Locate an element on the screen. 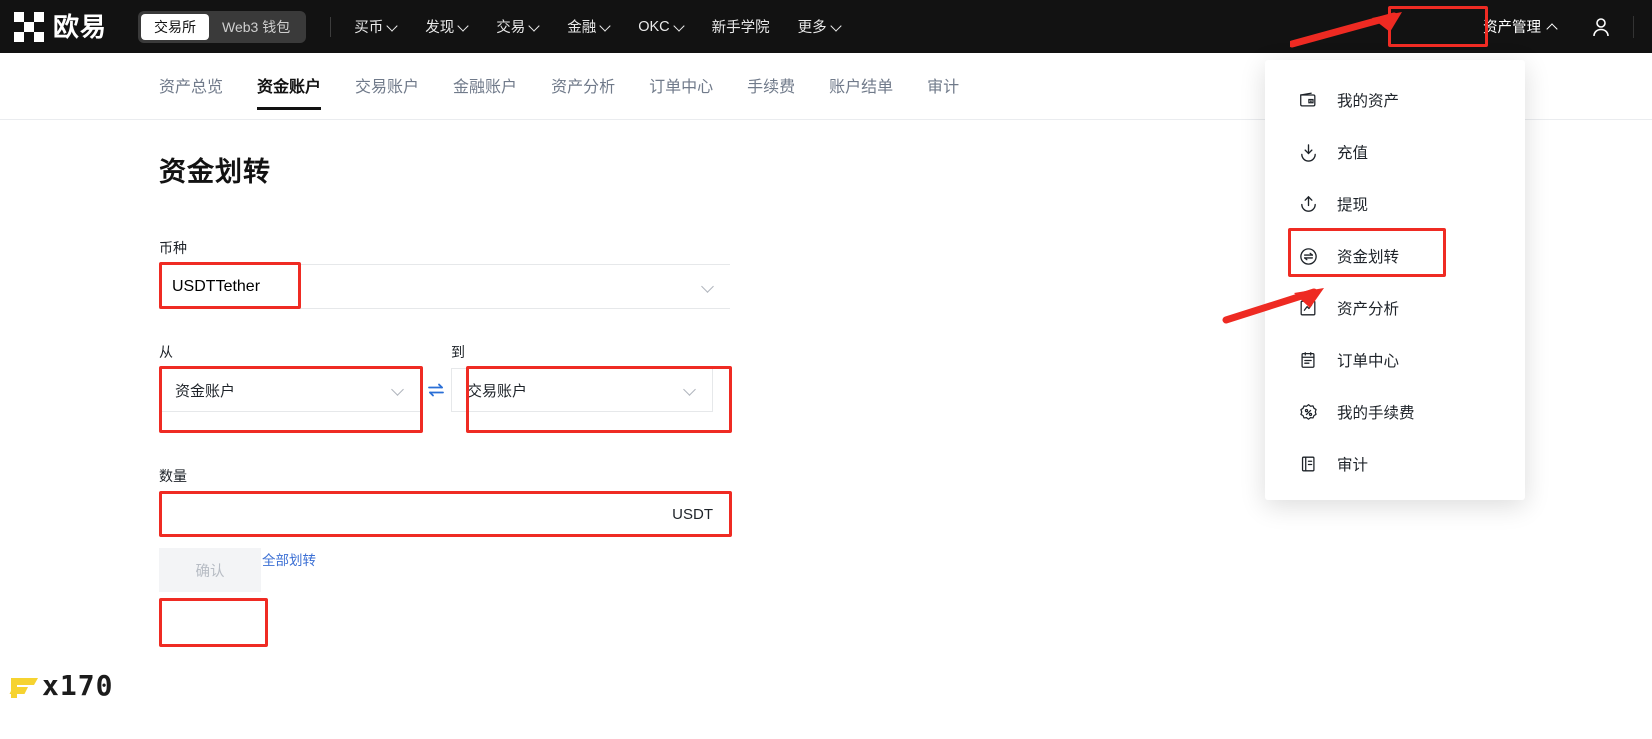 Image resolution: width=1652 pixels, height=739 pixels. confirm-button: 确认 is located at coordinates (210, 570).